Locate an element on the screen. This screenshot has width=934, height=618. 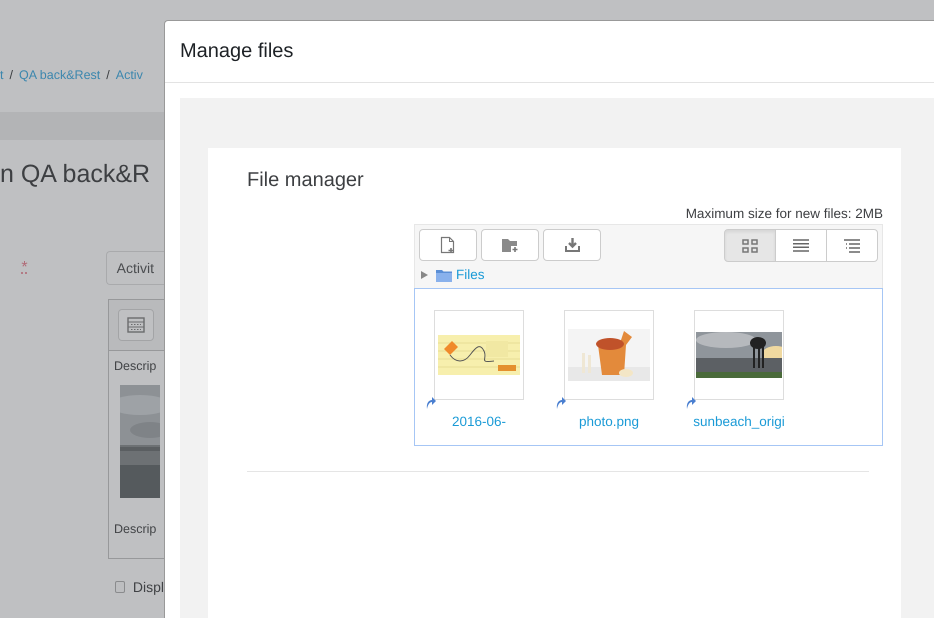
max-size-note: Maximum size for new files: 2MB is located at coordinates (784, 213).